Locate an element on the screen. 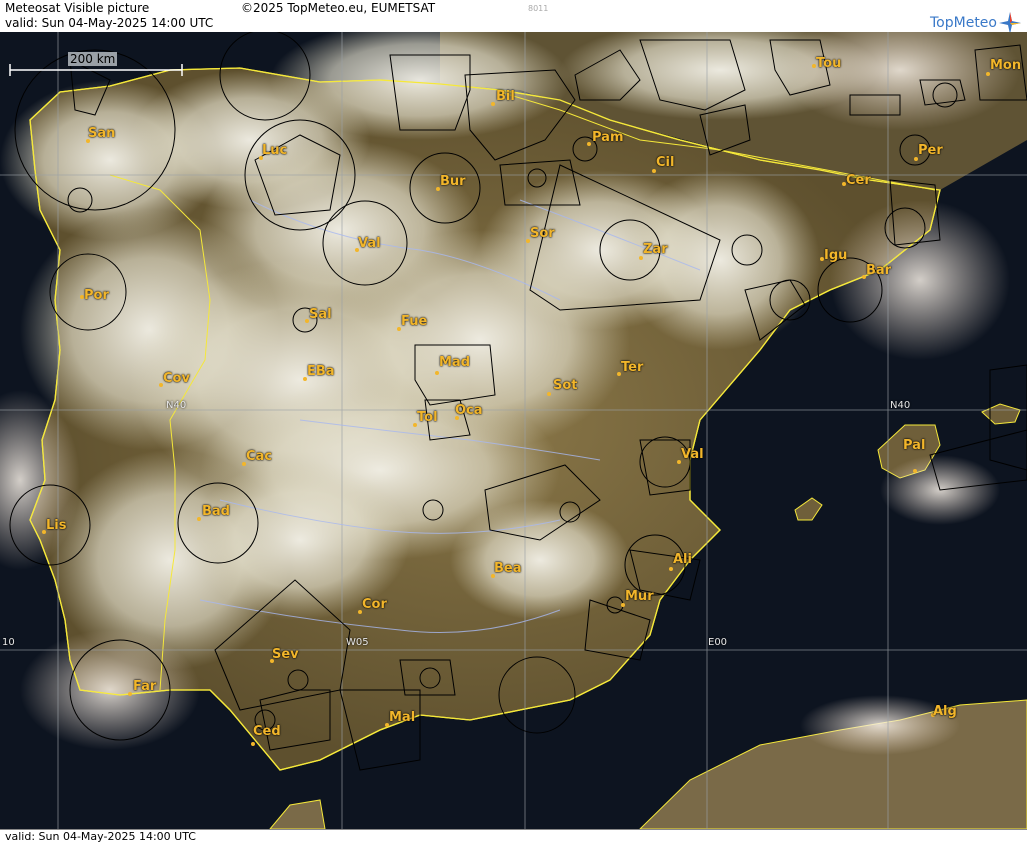 This screenshot has width=1027, height=844. city-label: Cac is located at coordinates (259, 456).